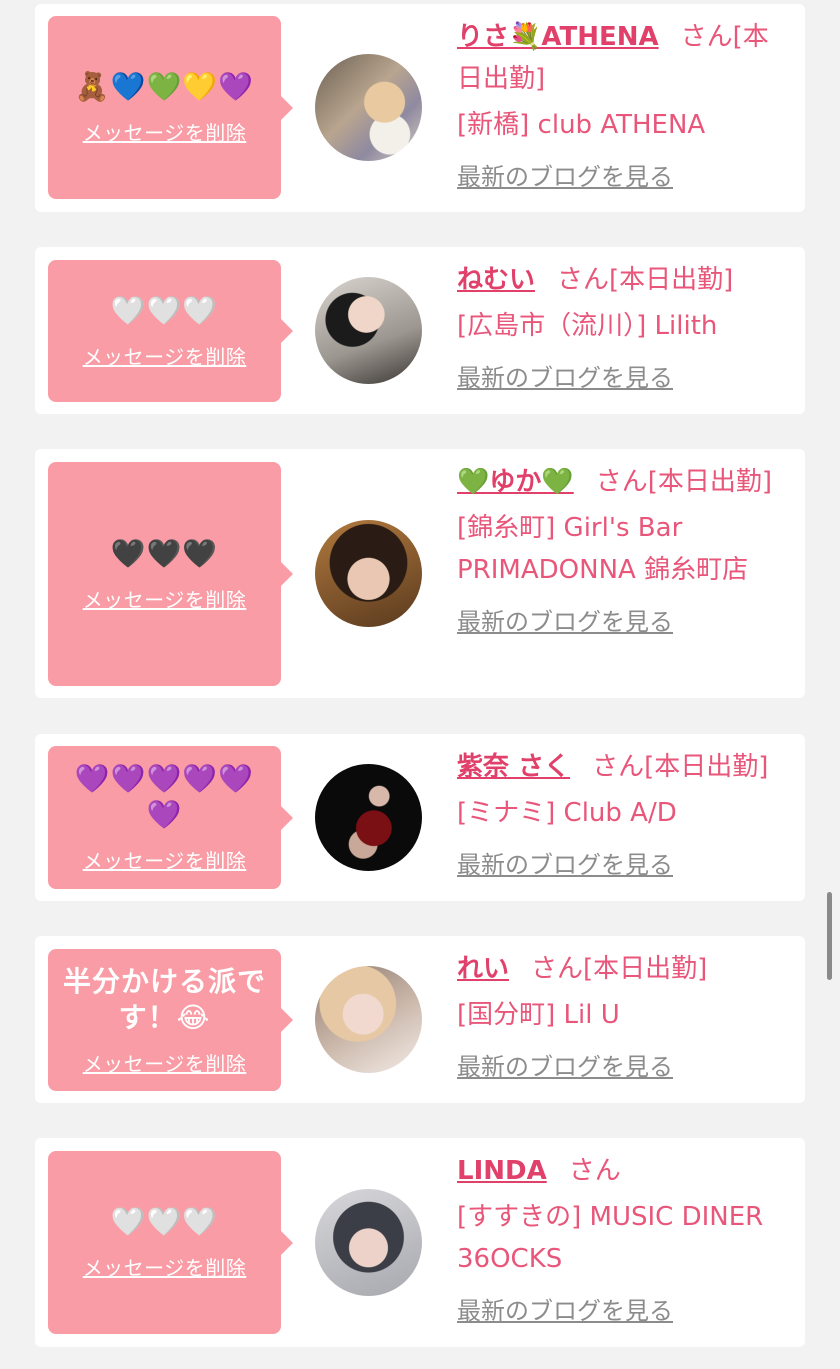  Describe the element at coordinates (496, 280) in the screenshot. I see `name-link: ねむい` at that location.